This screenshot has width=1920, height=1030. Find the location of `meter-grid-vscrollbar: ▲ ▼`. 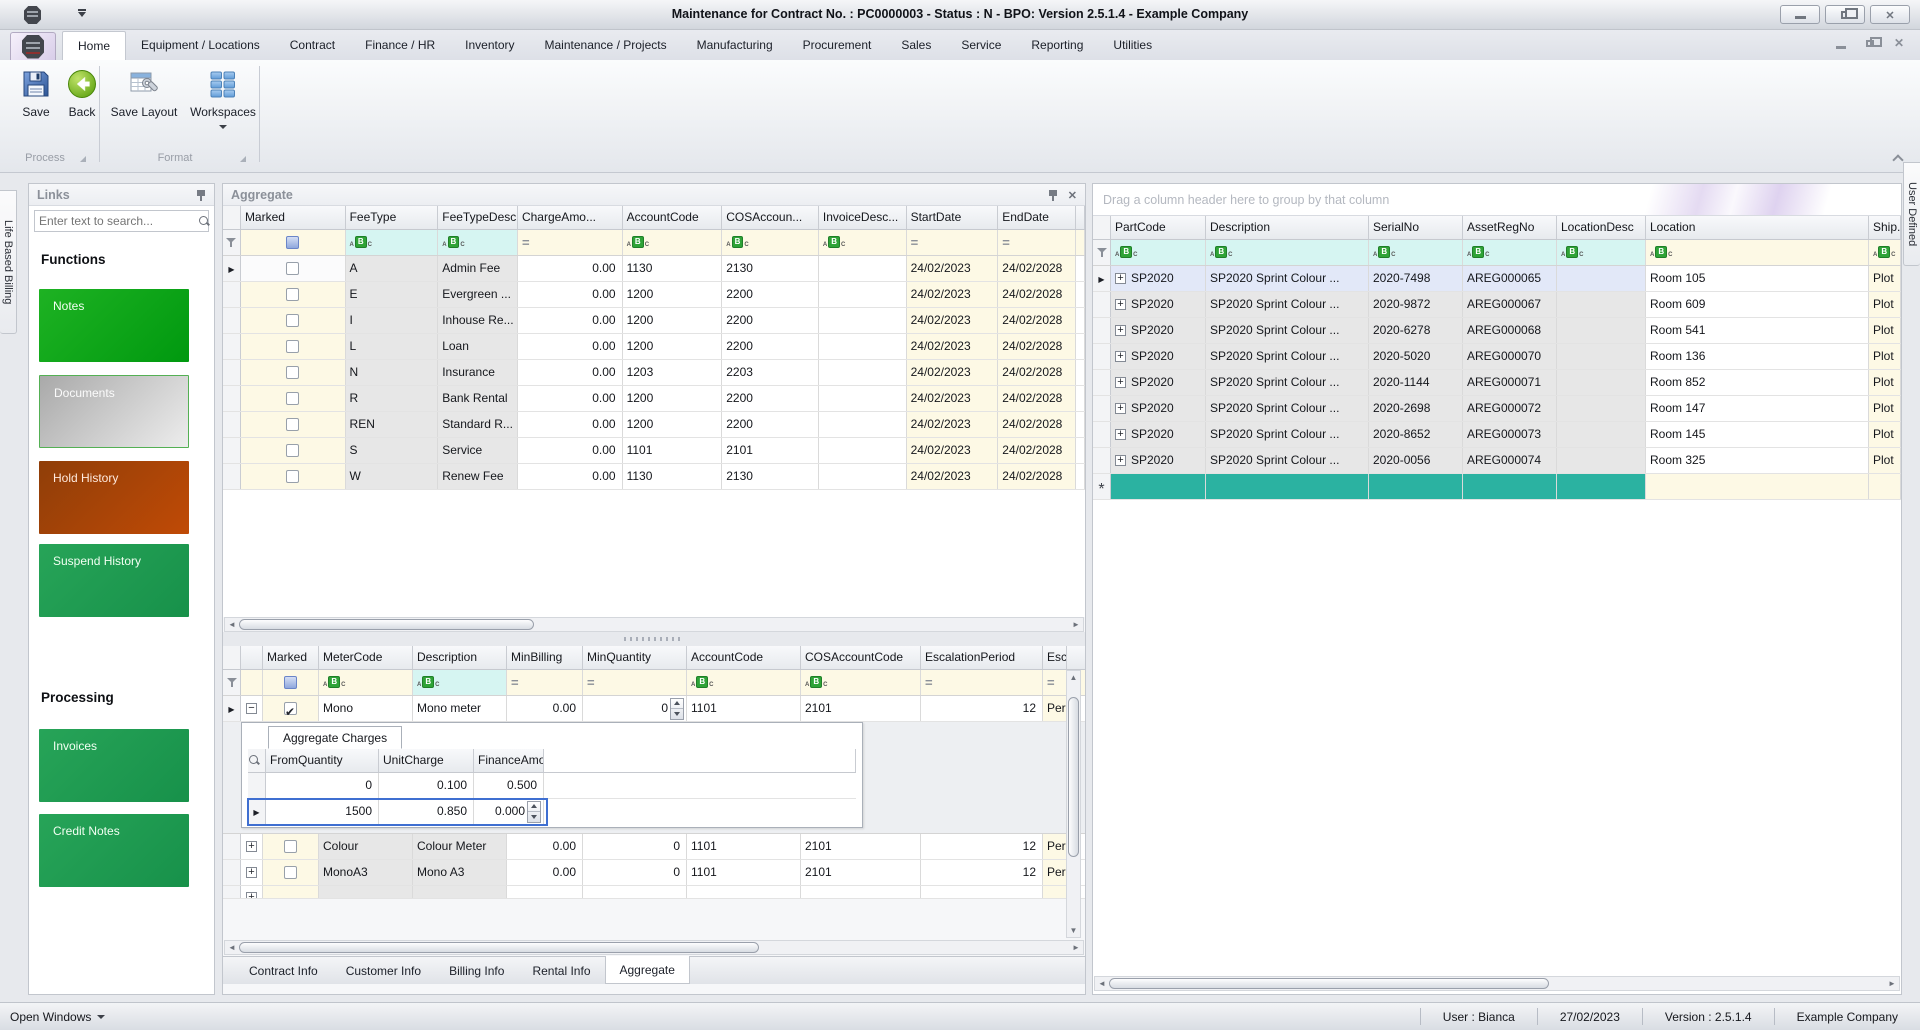

meter-grid-vscrollbar: ▲ ▼ is located at coordinates (1073, 804).